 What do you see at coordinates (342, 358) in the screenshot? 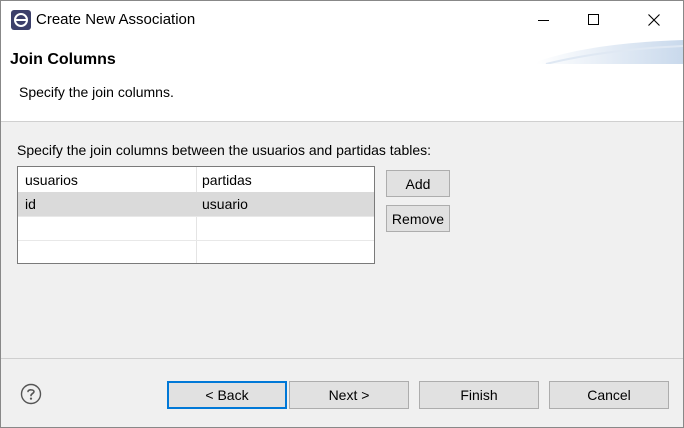
I see `footer-separator` at bounding box center [342, 358].